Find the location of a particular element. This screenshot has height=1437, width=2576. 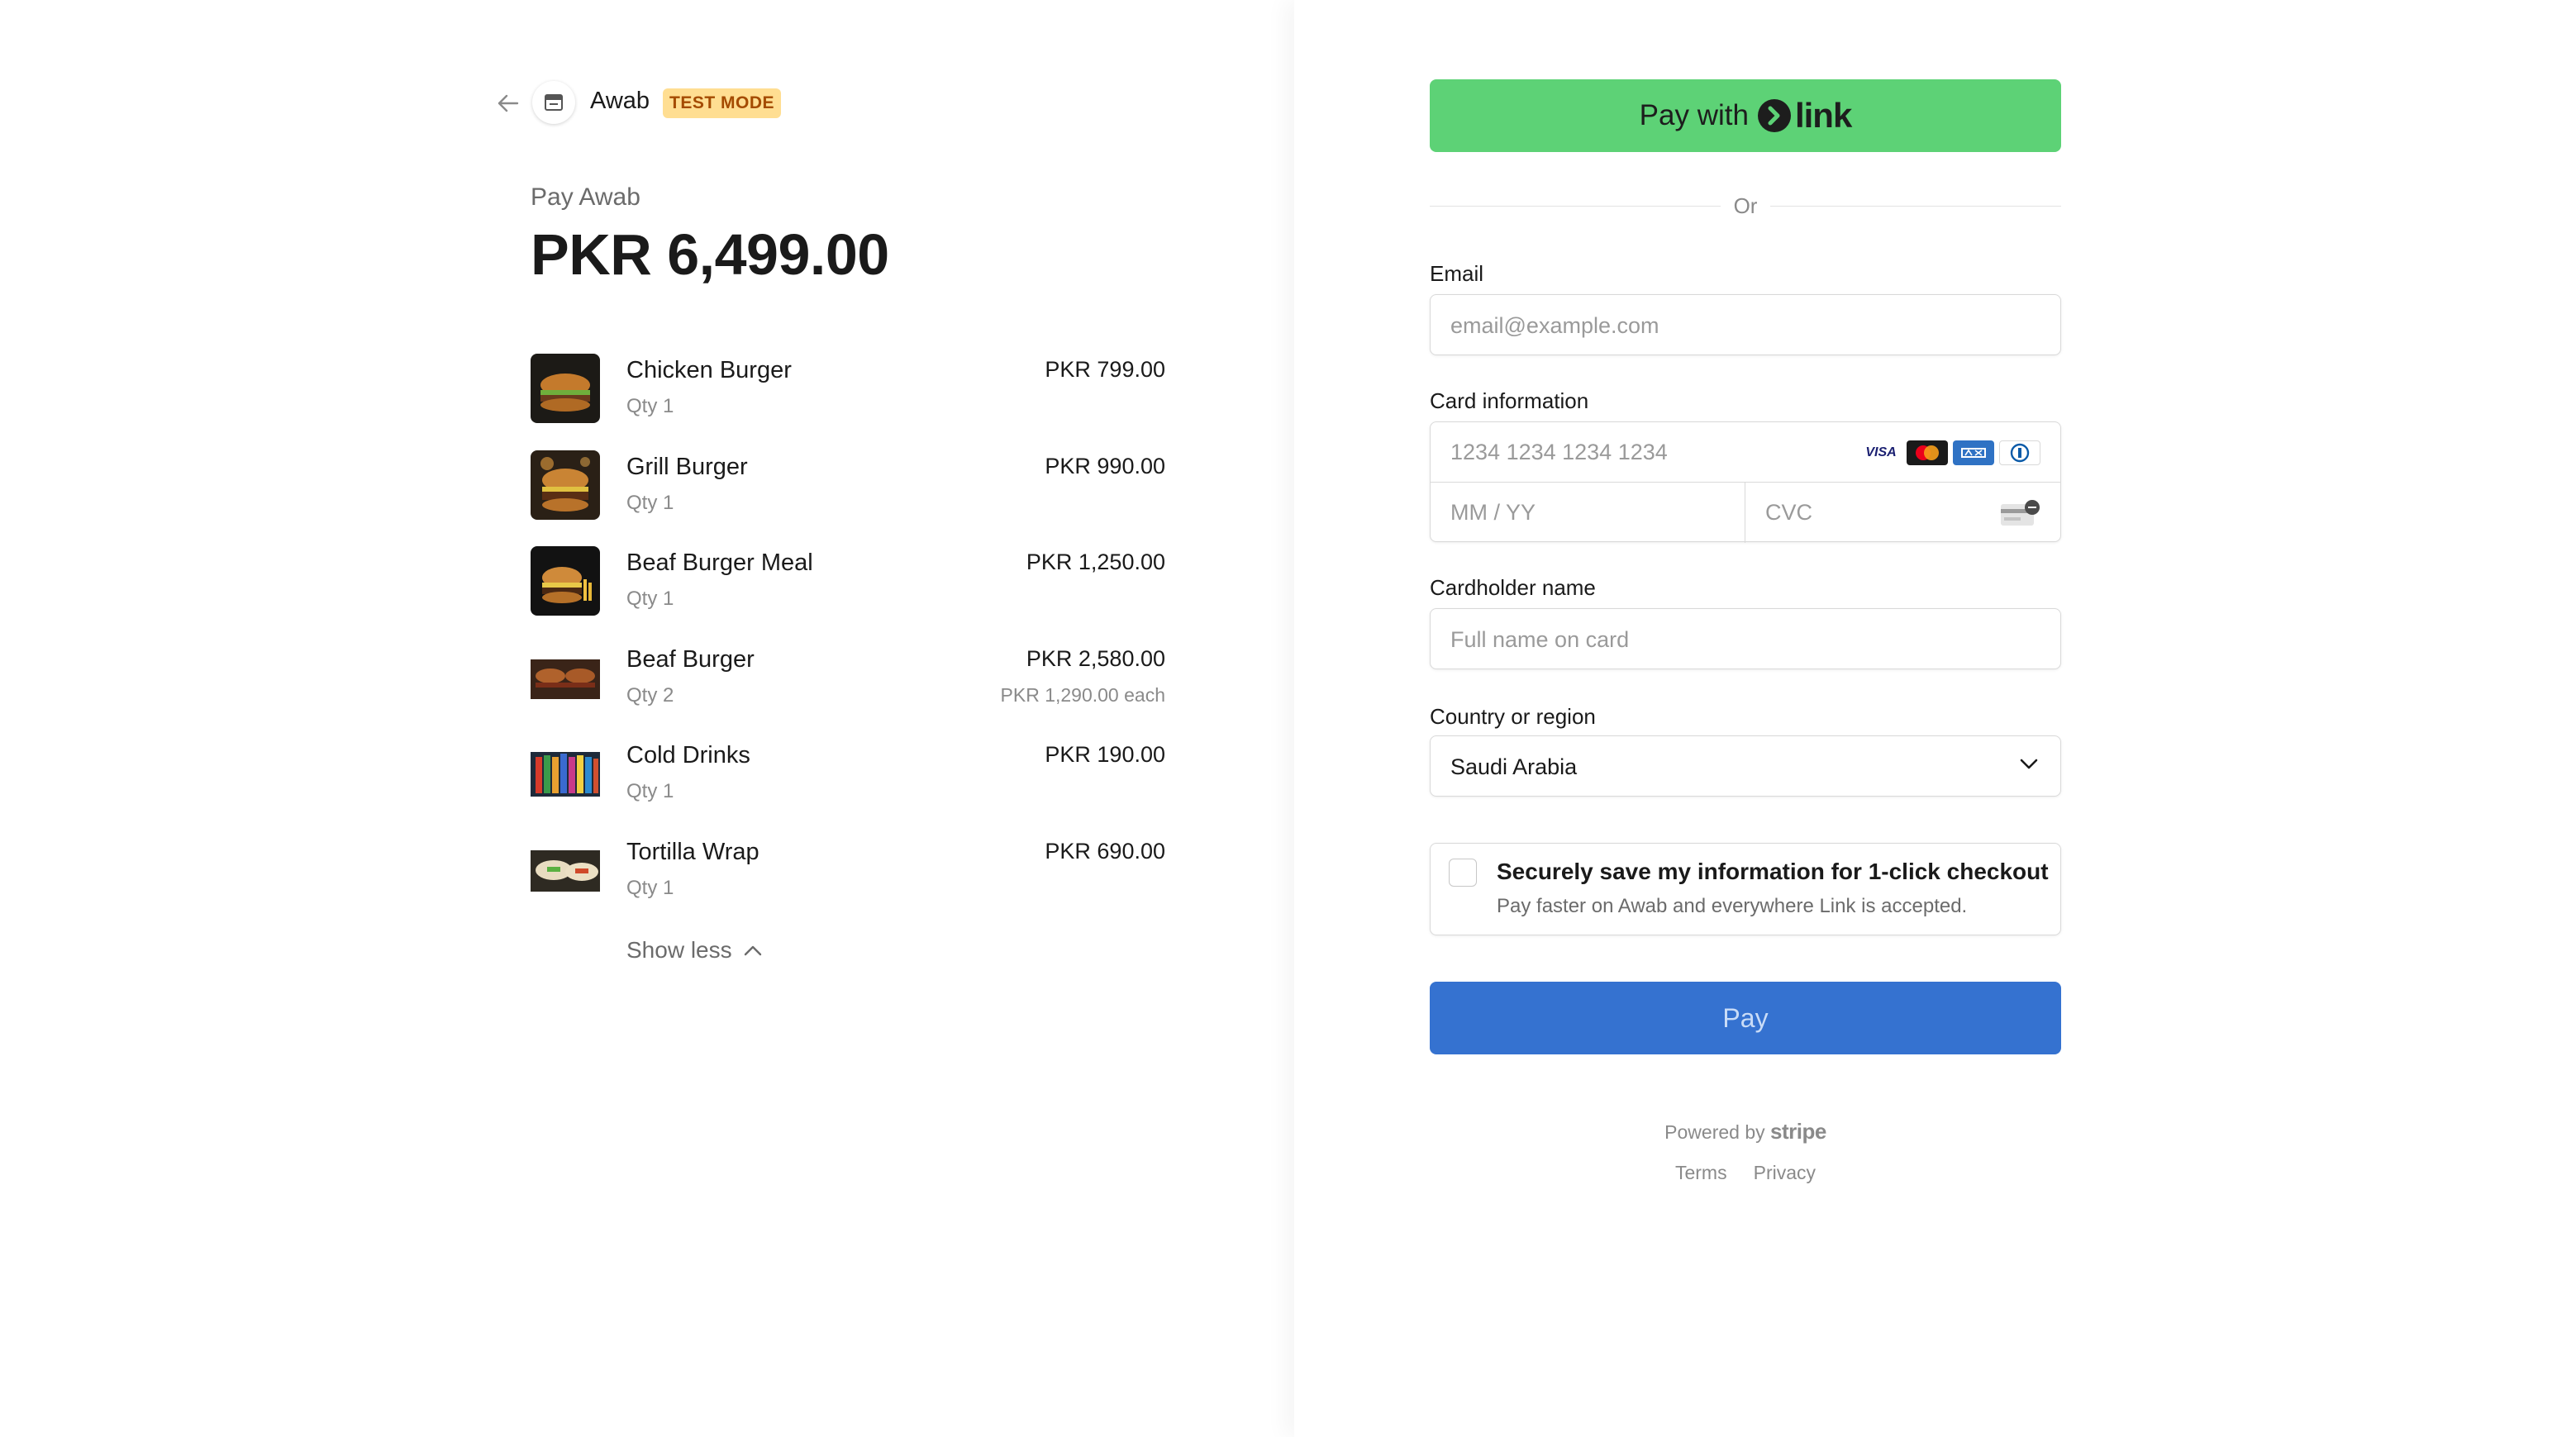

item-name: Beaf Burger is located at coordinates (691, 659).